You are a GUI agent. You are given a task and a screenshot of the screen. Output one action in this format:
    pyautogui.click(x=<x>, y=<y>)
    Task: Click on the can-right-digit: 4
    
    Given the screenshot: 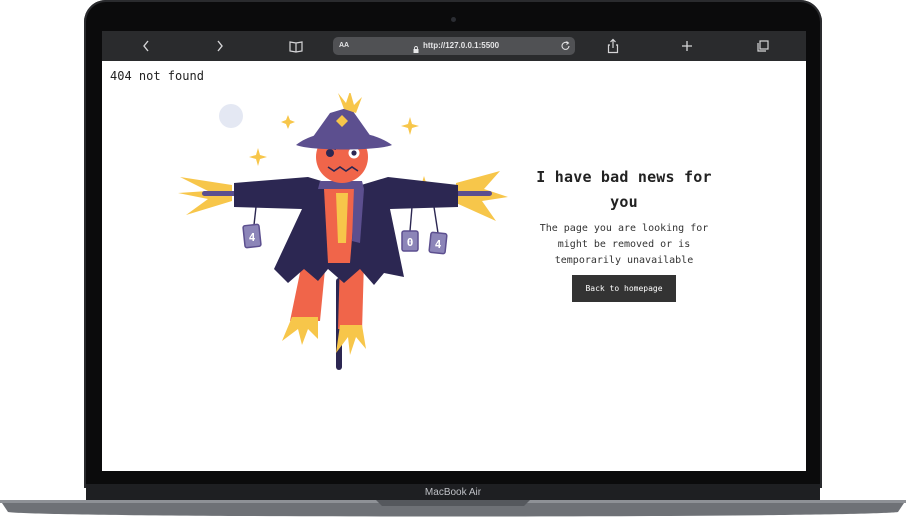 What is the action you would take?
    pyautogui.click(x=438, y=244)
    